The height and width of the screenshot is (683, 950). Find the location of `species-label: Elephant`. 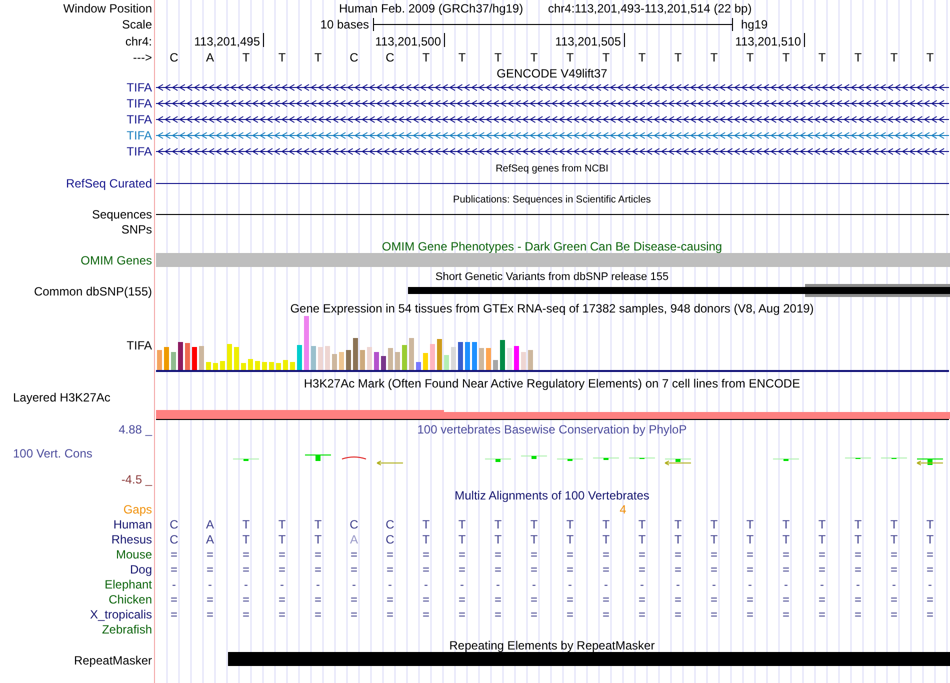

species-label: Elephant is located at coordinates (128, 584).